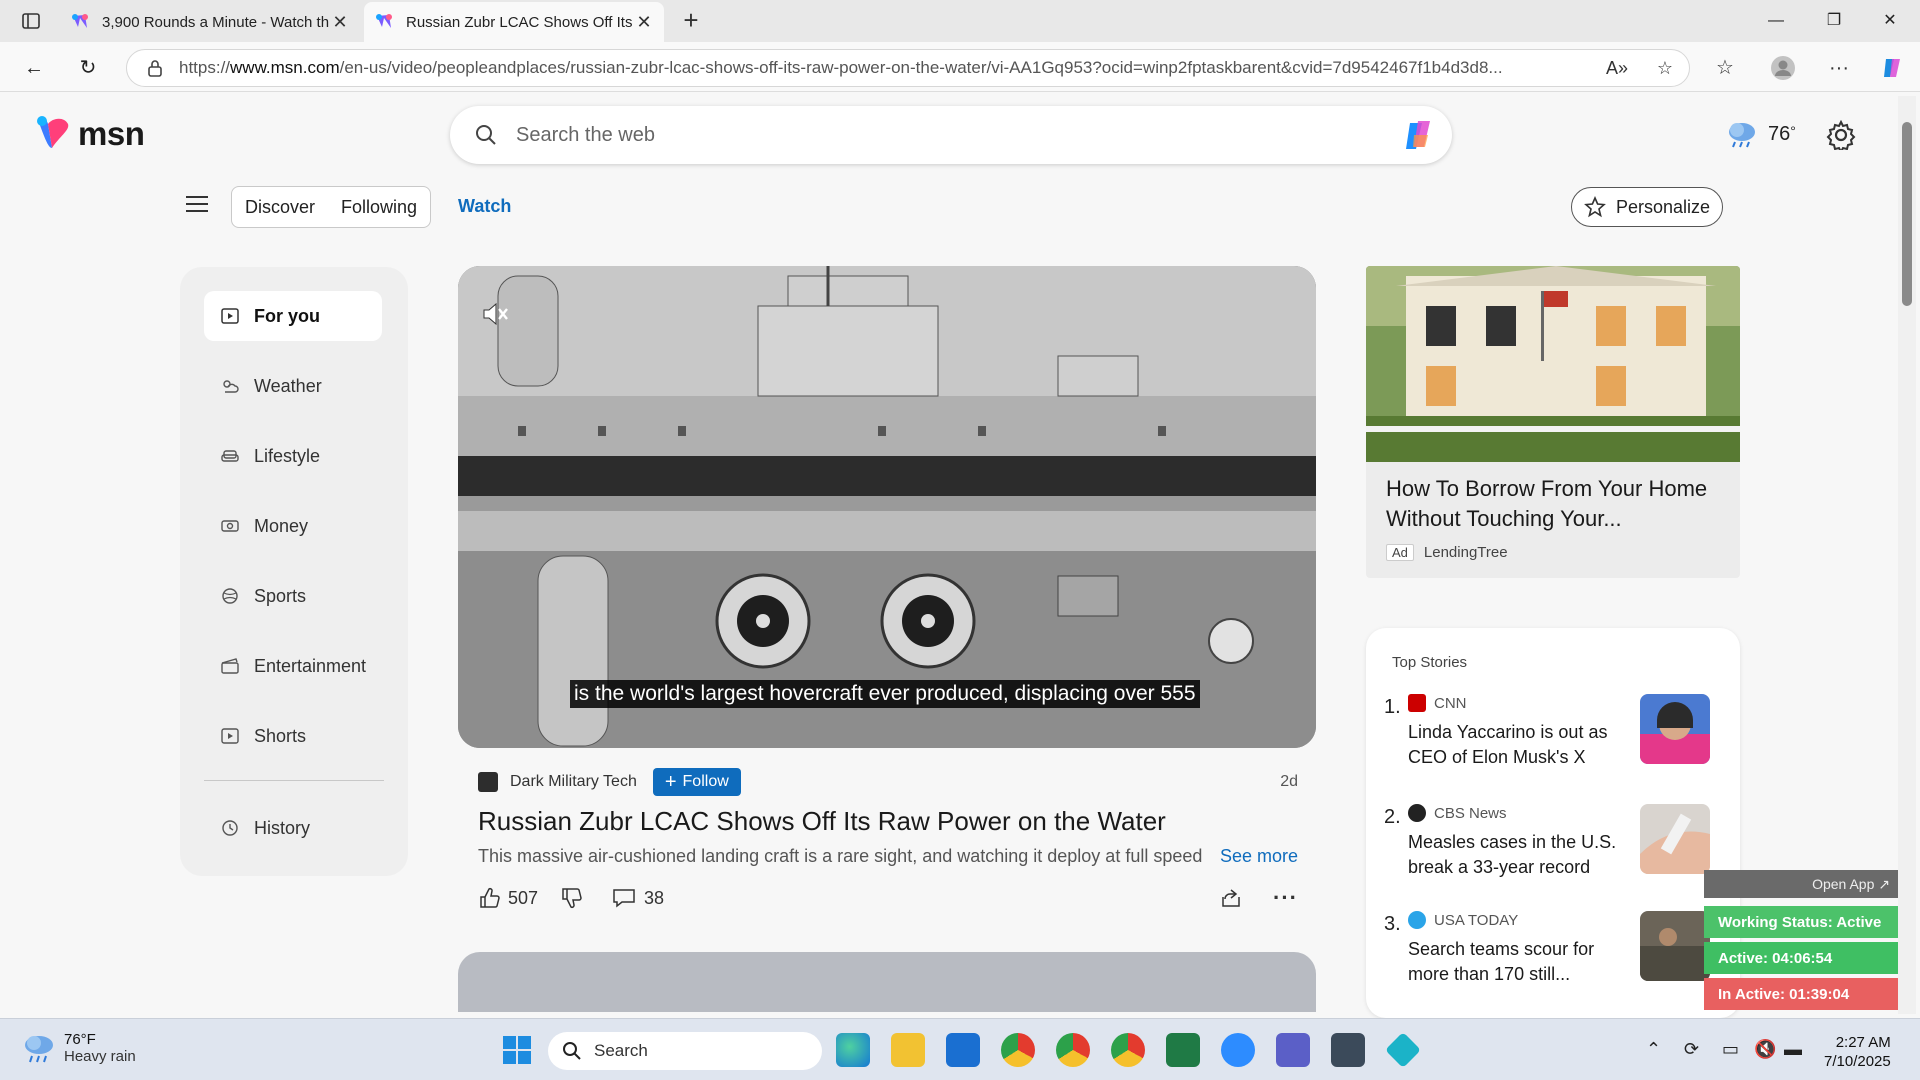 The image size is (1920, 1080). Describe the element at coordinates (1783, 68) in the screenshot. I see `profile-avatar` at that location.